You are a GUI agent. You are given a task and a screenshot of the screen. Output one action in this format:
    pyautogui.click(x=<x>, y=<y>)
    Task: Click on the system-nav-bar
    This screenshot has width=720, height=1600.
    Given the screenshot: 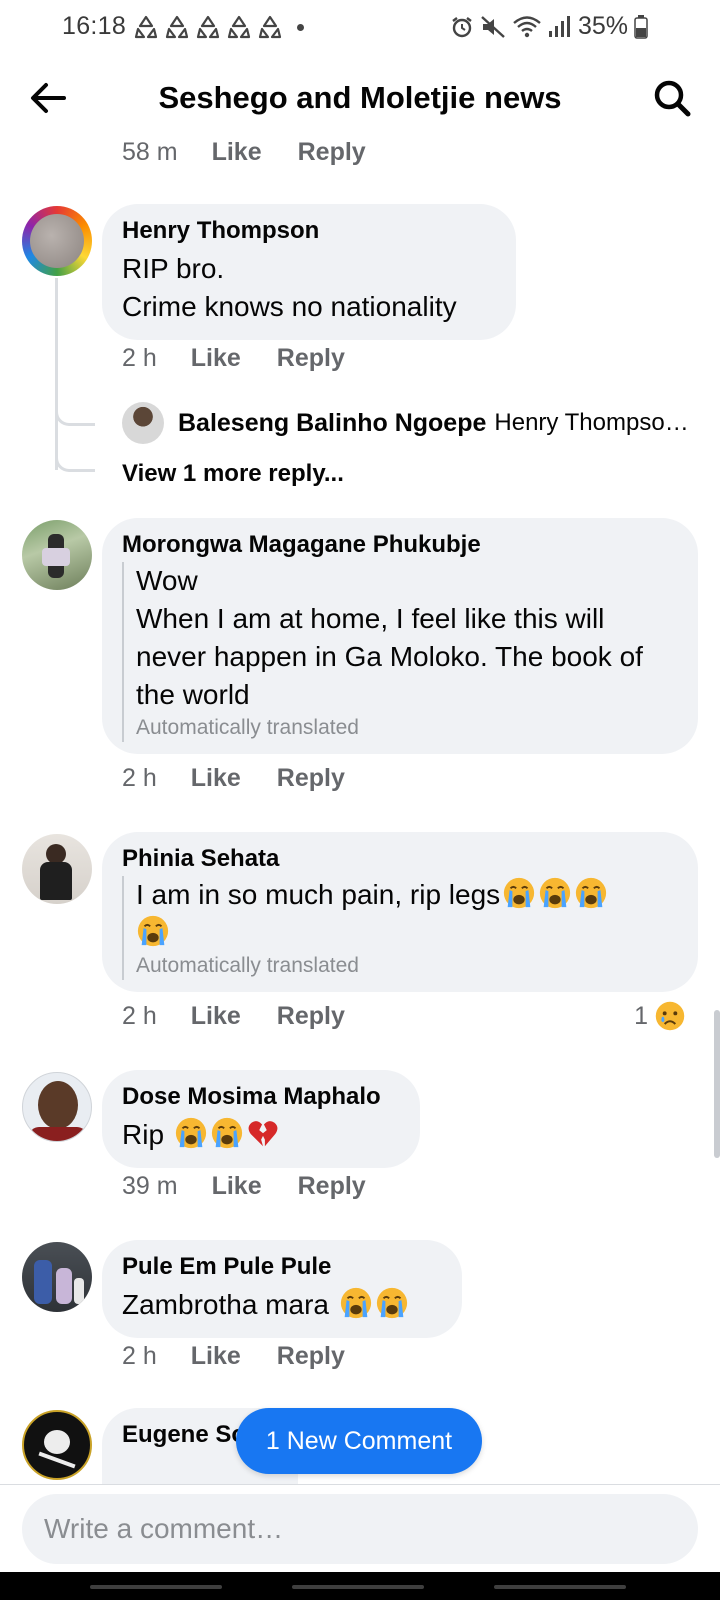 What is the action you would take?
    pyautogui.click(x=360, y=1586)
    